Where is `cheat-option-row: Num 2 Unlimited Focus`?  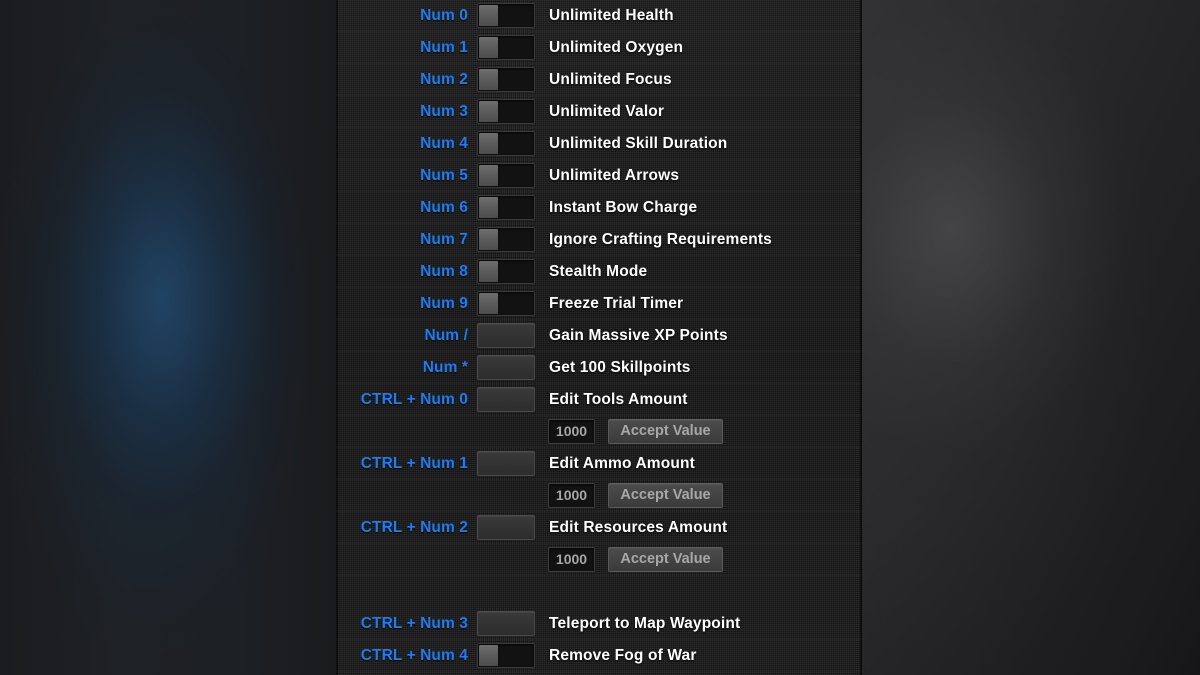
cheat-option-row: Num 2 Unlimited Focus is located at coordinates (599, 80).